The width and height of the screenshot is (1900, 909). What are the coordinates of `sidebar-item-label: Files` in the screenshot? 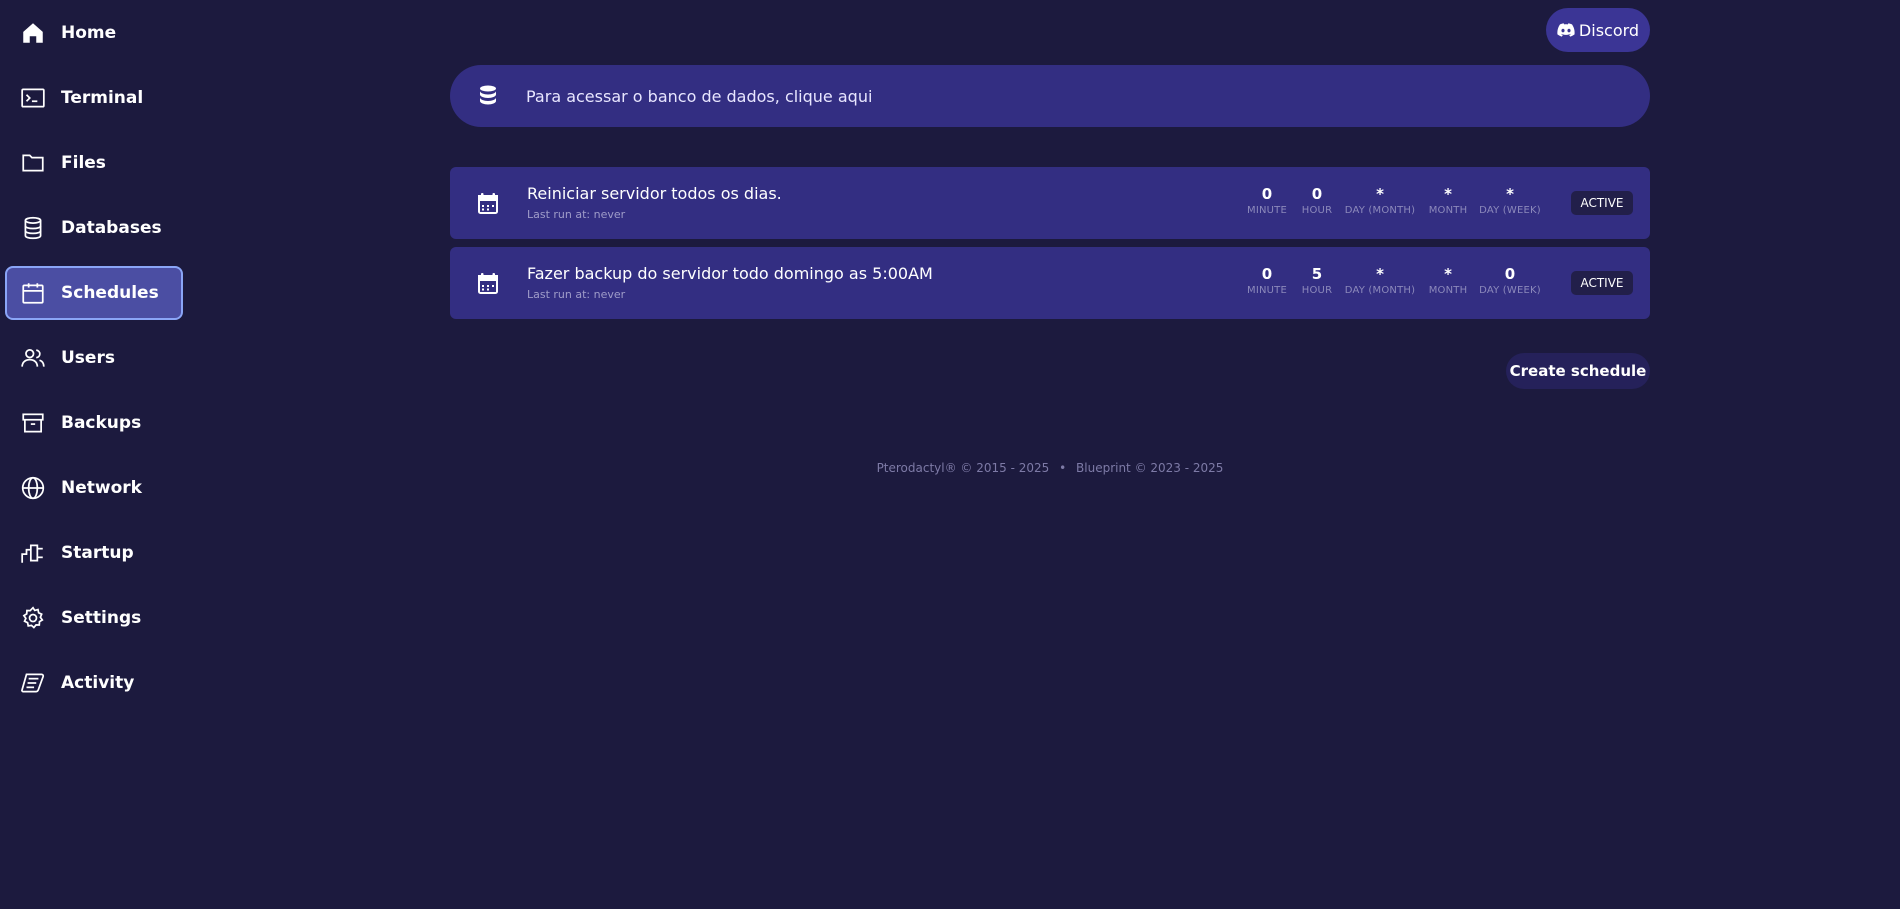 It's located at (83, 163).